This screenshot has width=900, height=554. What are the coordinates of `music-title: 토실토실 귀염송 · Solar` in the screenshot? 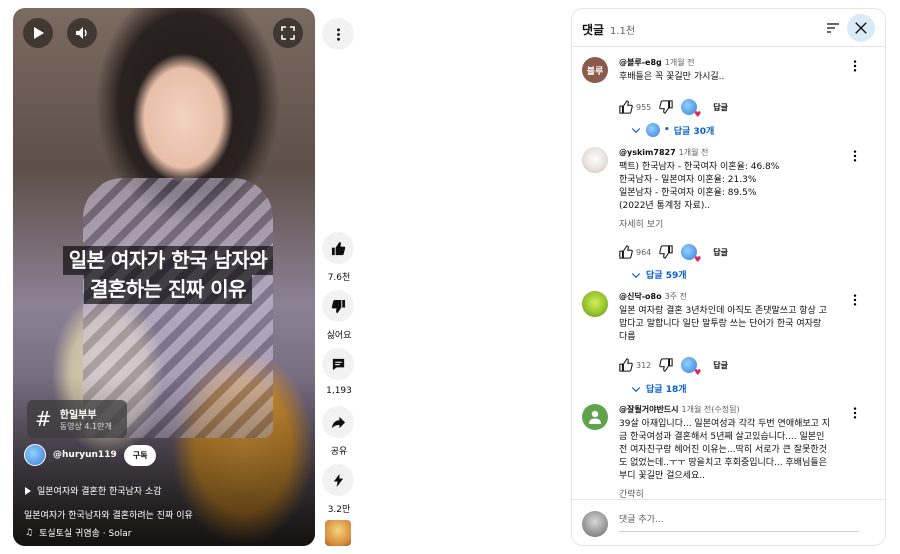 It's located at (85, 534).